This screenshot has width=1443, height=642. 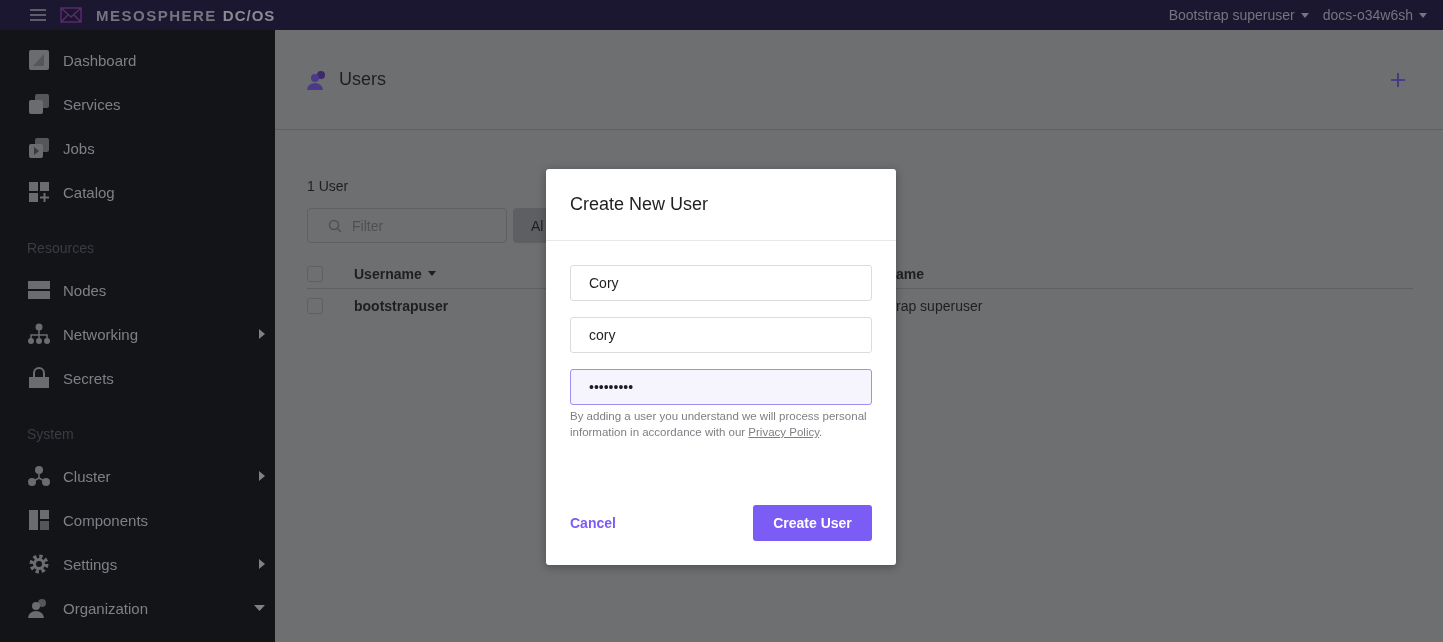 I want to click on menu-icon, so click(x=38, y=15).